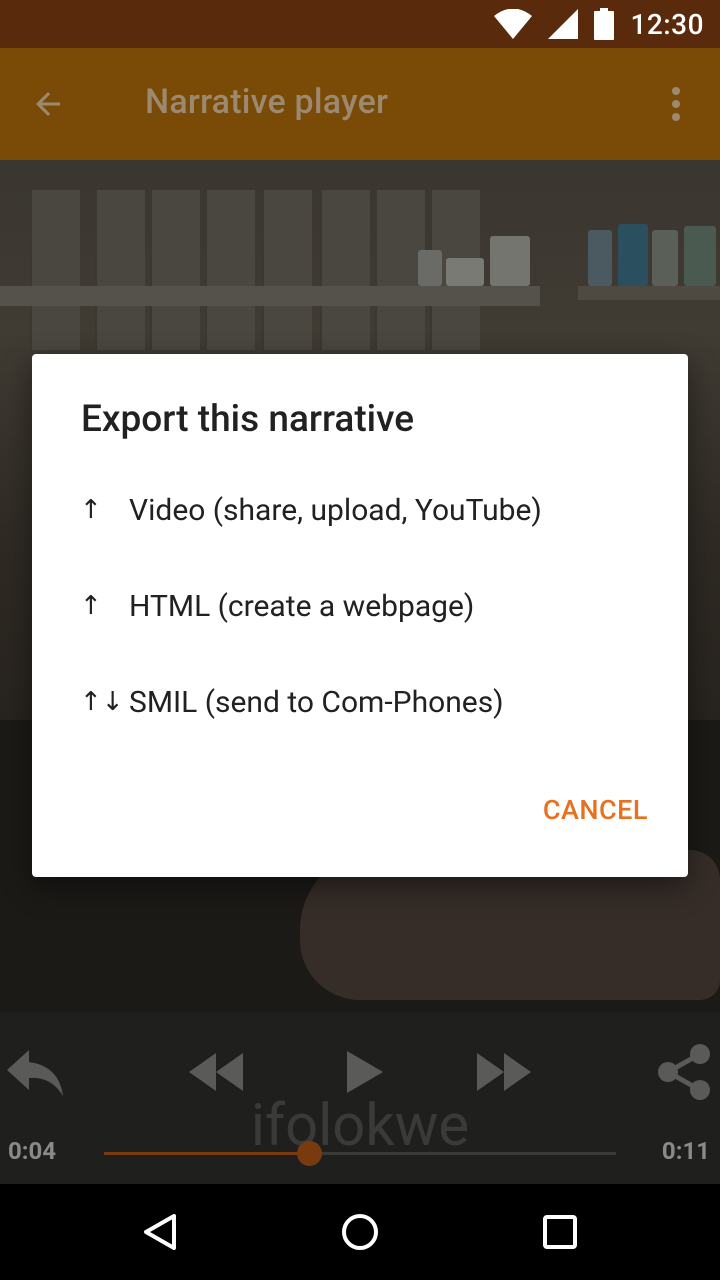  I want to click on export-html-option: ↑ HTML (create a webpage), so click(360, 606).